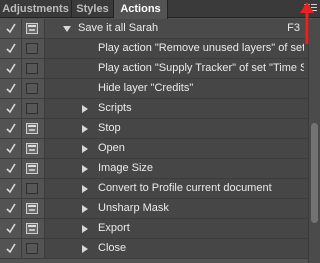  What do you see at coordinates (111, 148) in the screenshot?
I see `action-step-label: Open` at bounding box center [111, 148].